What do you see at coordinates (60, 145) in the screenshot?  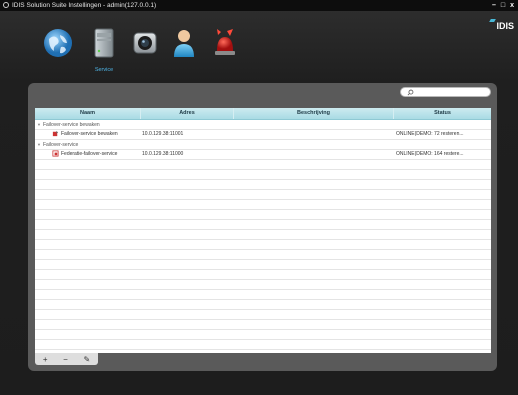 I see `group-label: Failover-service` at bounding box center [60, 145].